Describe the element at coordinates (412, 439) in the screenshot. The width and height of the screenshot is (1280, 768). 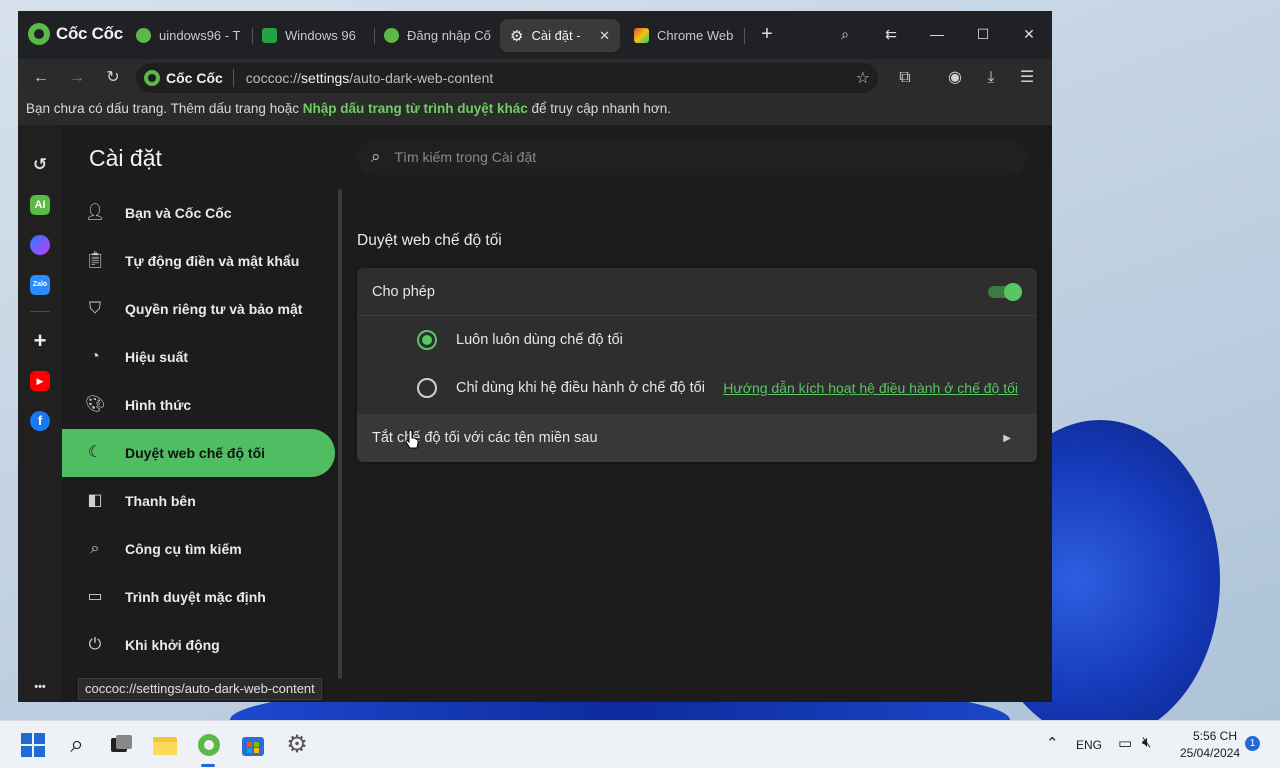
I see `hand-cursor-icon` at that location.